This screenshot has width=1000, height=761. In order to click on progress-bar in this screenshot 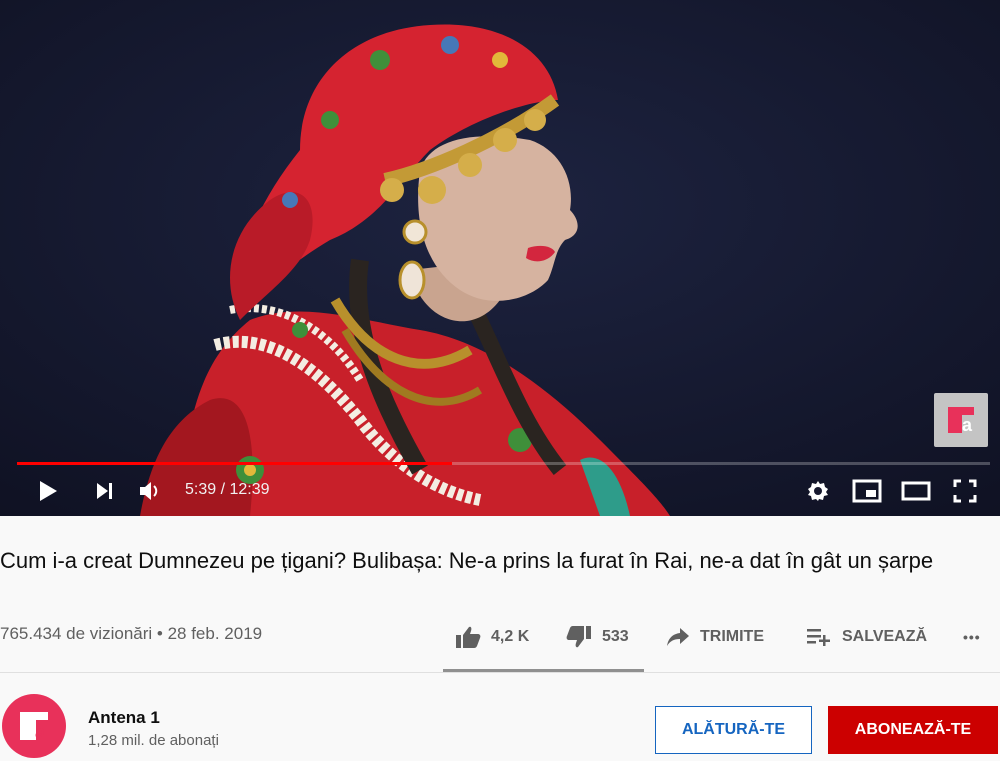, I will do `click(503, 463)`.